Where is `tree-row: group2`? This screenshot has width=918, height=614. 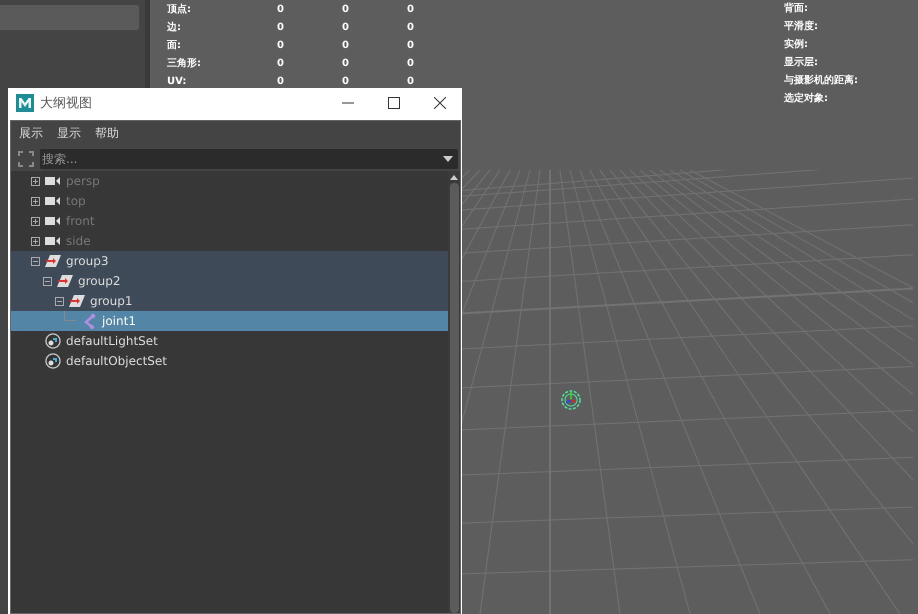 tree-row: group2 is located at coordinates (229, 281).